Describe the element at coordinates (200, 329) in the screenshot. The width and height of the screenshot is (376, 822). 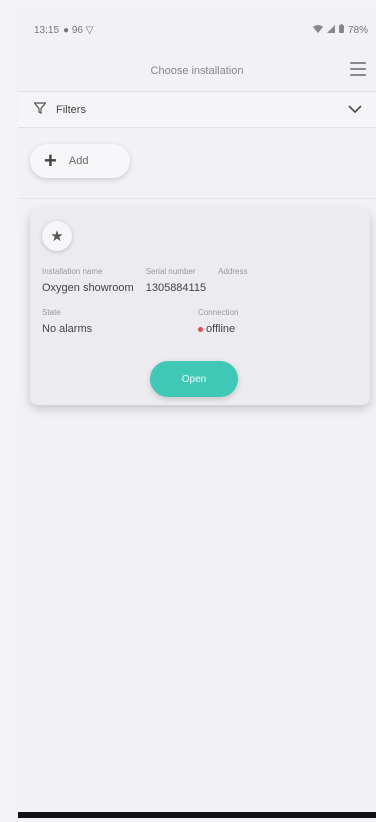
I see `offline-dot-icon` at that location.